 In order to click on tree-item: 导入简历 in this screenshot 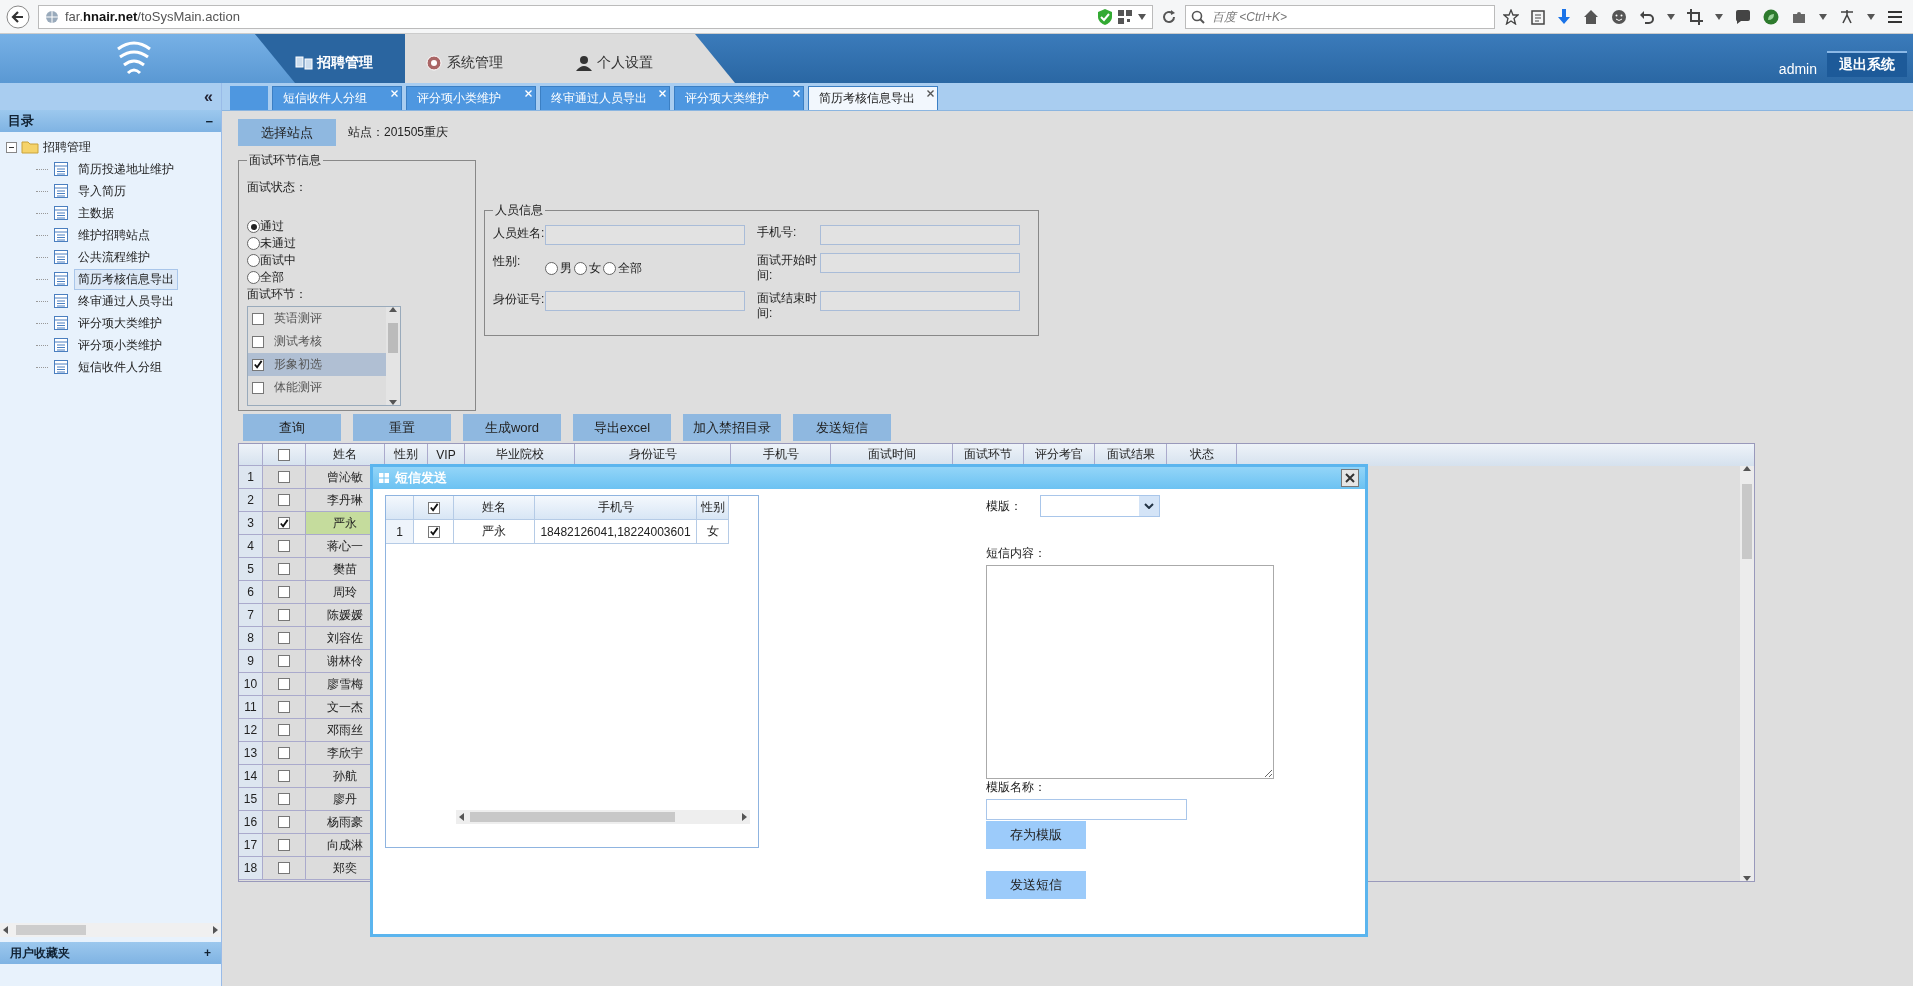, I will do `click(102, 191)`.